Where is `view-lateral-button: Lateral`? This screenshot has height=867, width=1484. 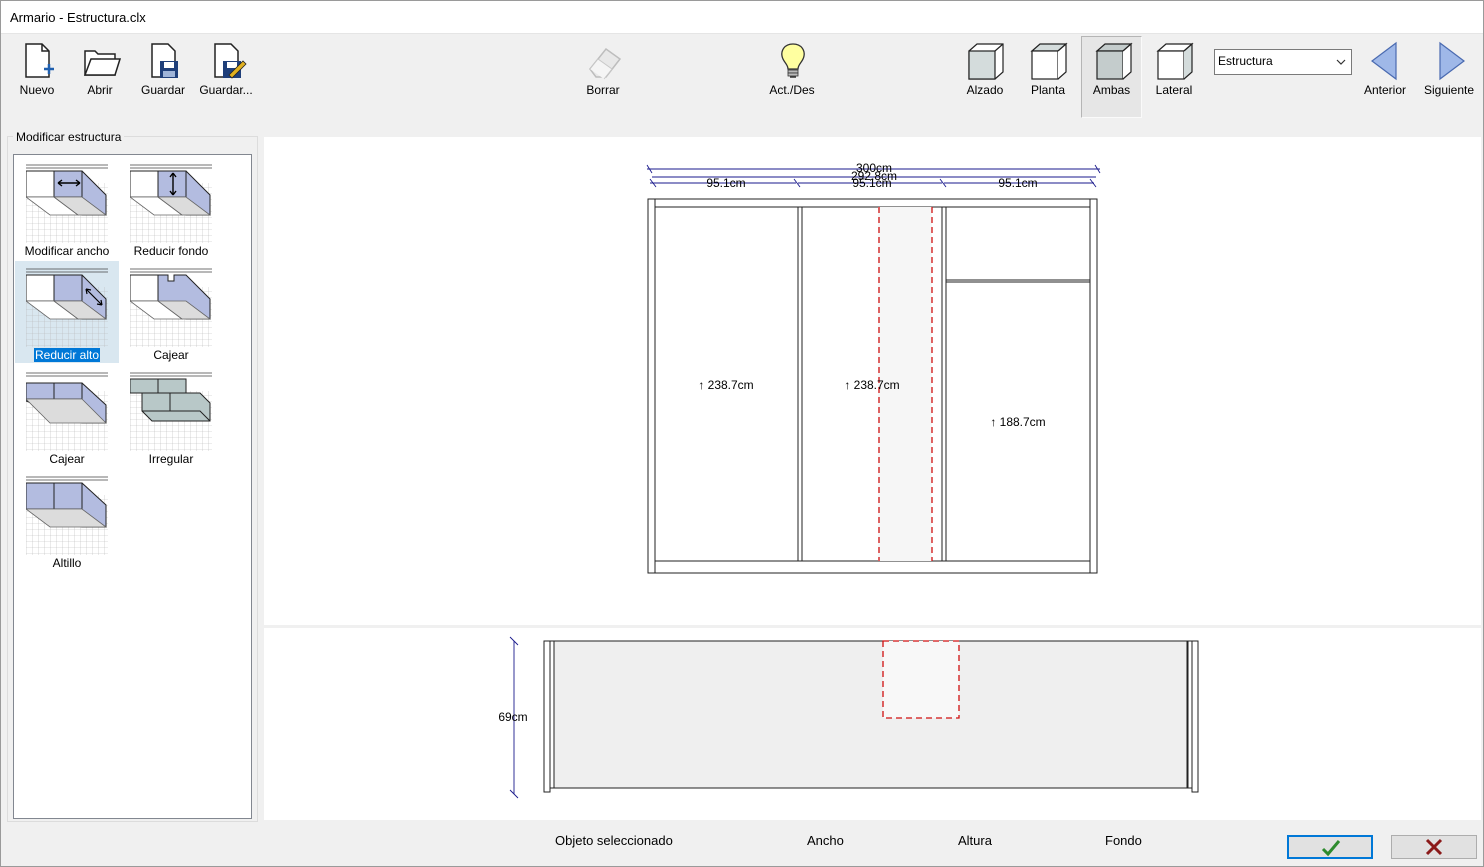
view-lateral-button: Lateral is located at coordinates (1174, 77).